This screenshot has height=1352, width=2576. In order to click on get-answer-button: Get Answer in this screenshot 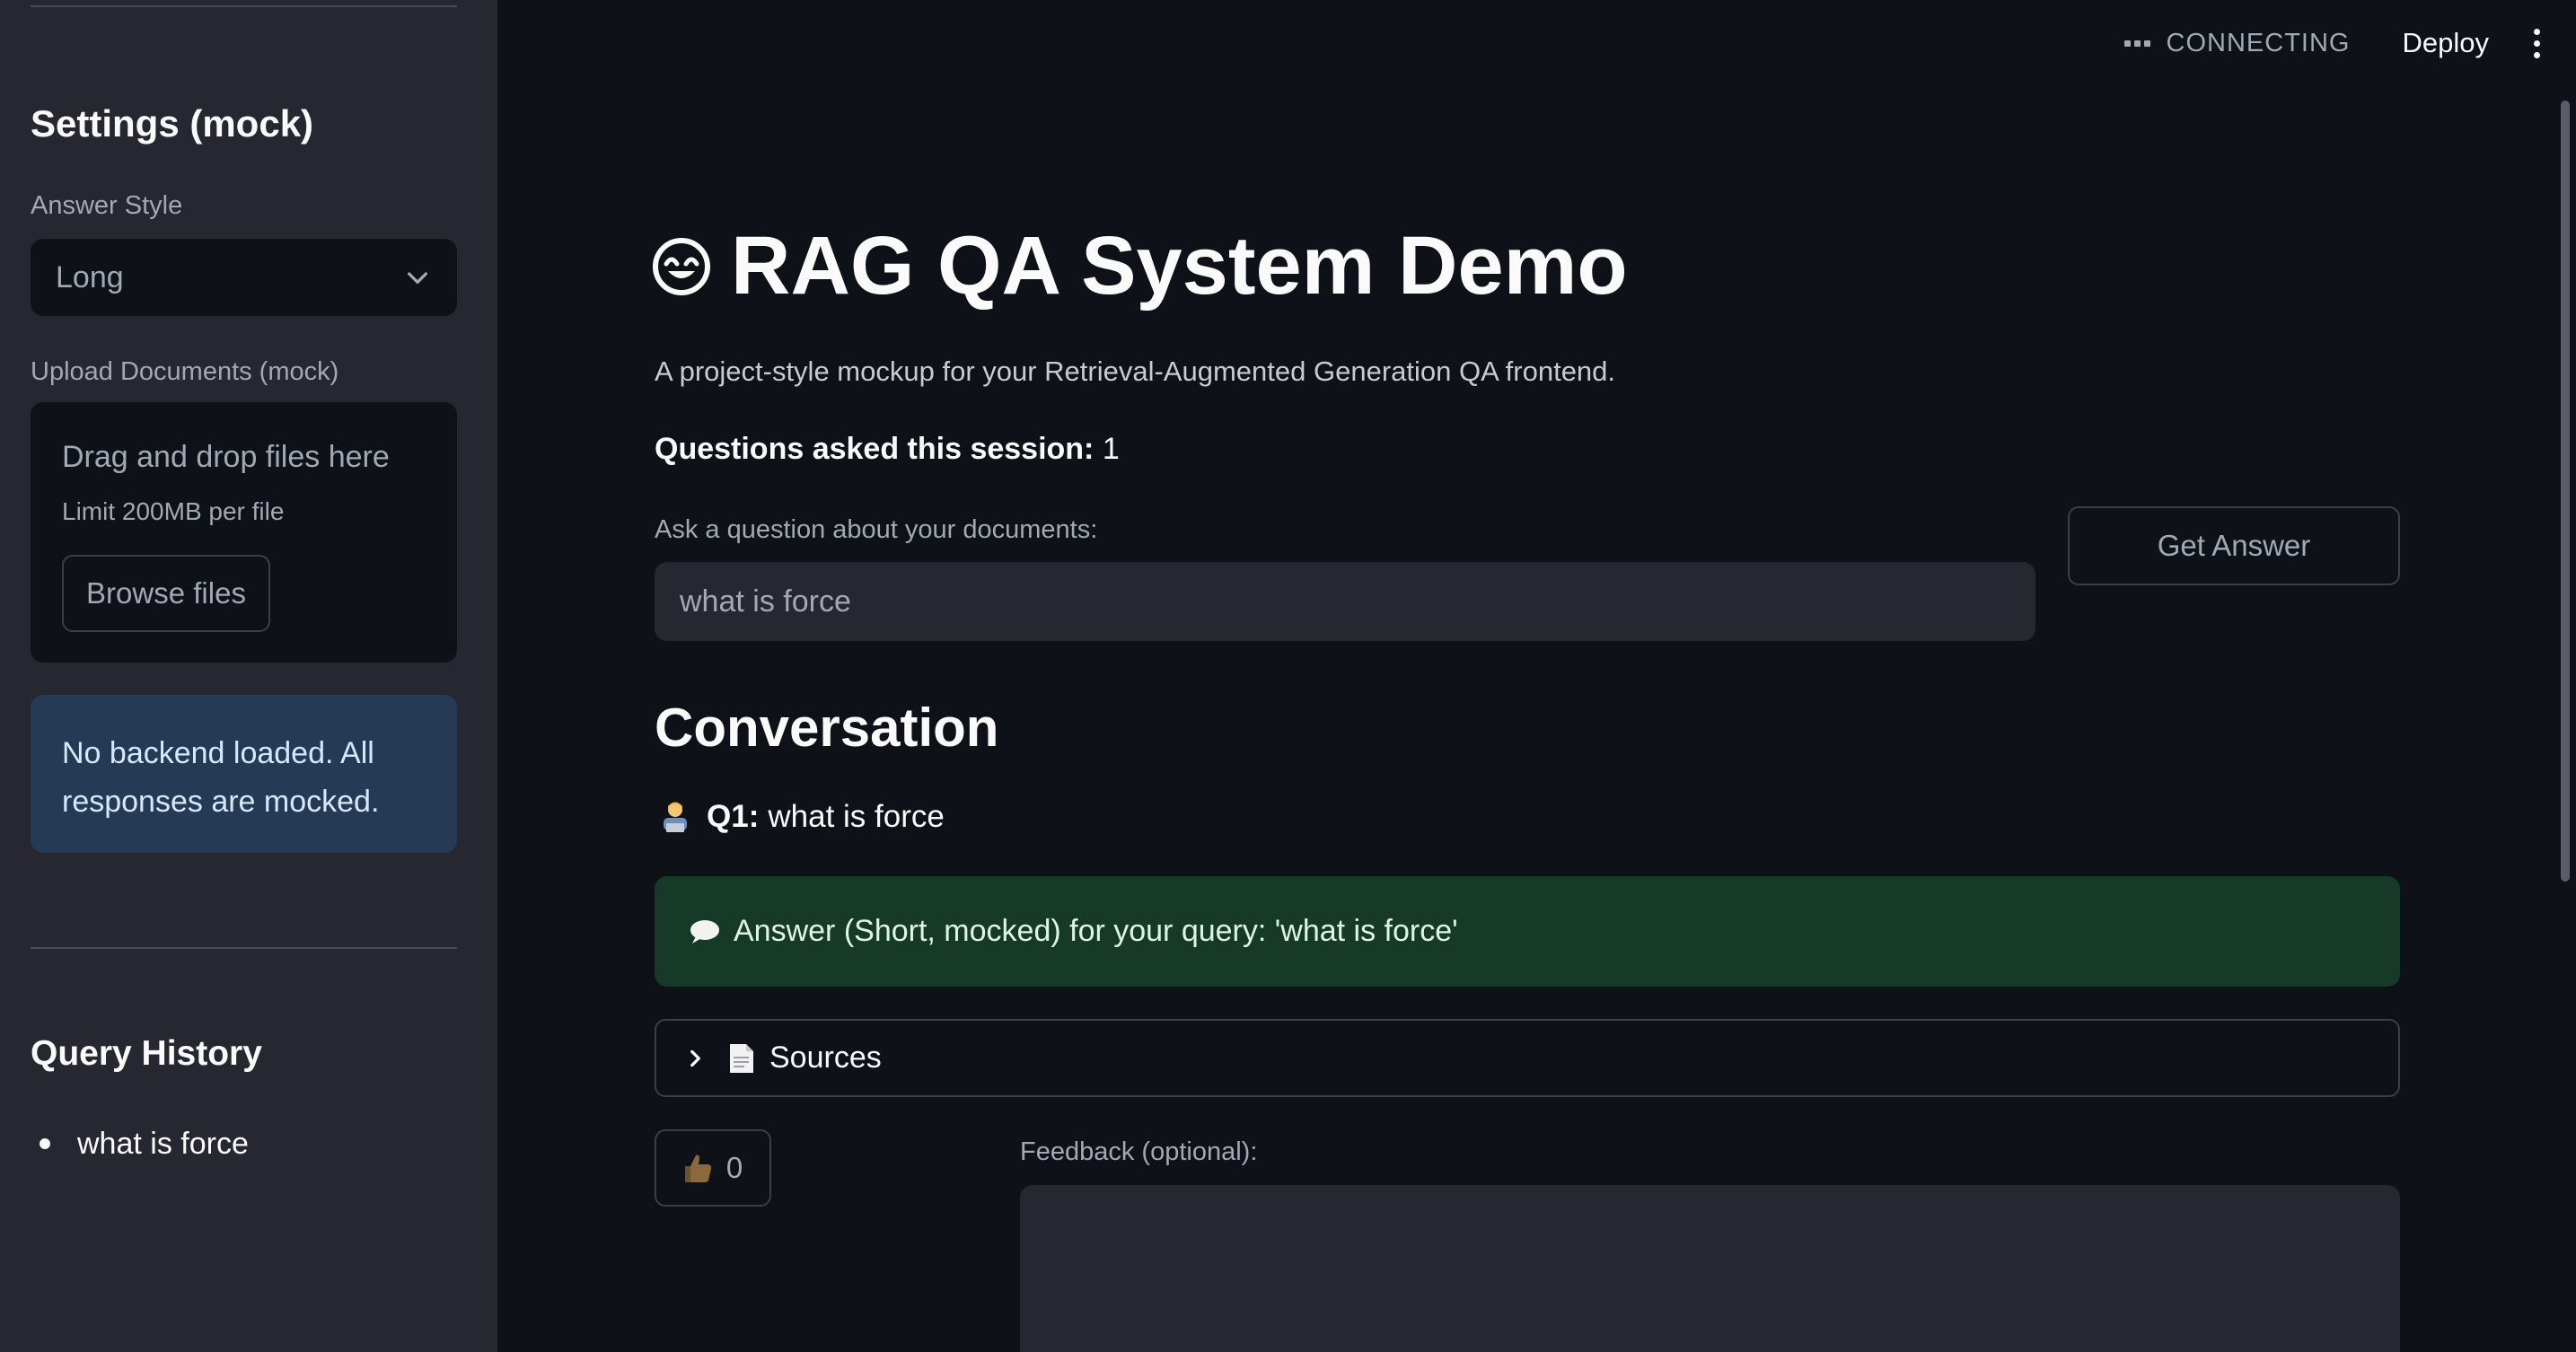, I will do `click(2234, 545)`.